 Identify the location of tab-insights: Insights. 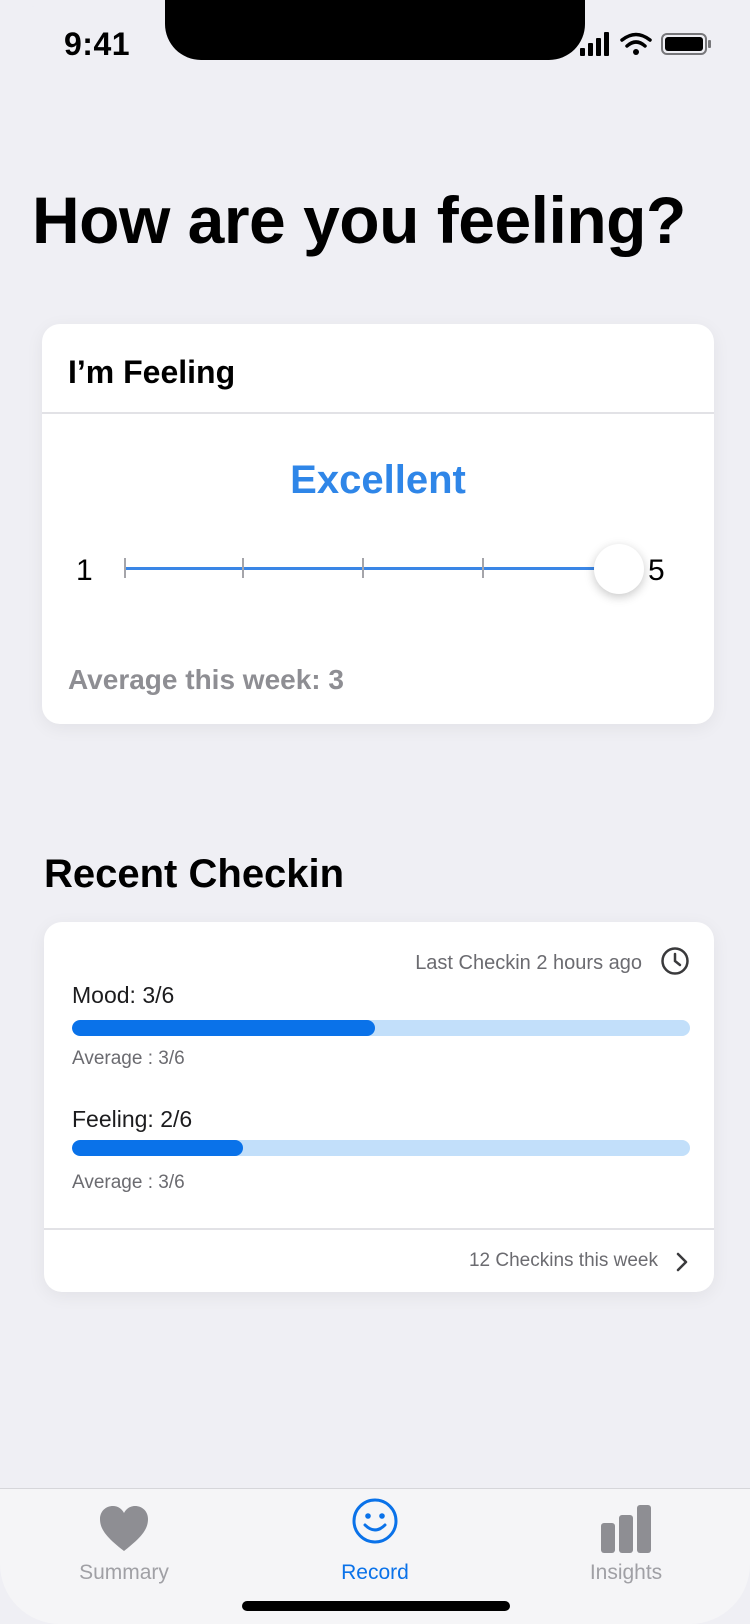
(626, 1549).